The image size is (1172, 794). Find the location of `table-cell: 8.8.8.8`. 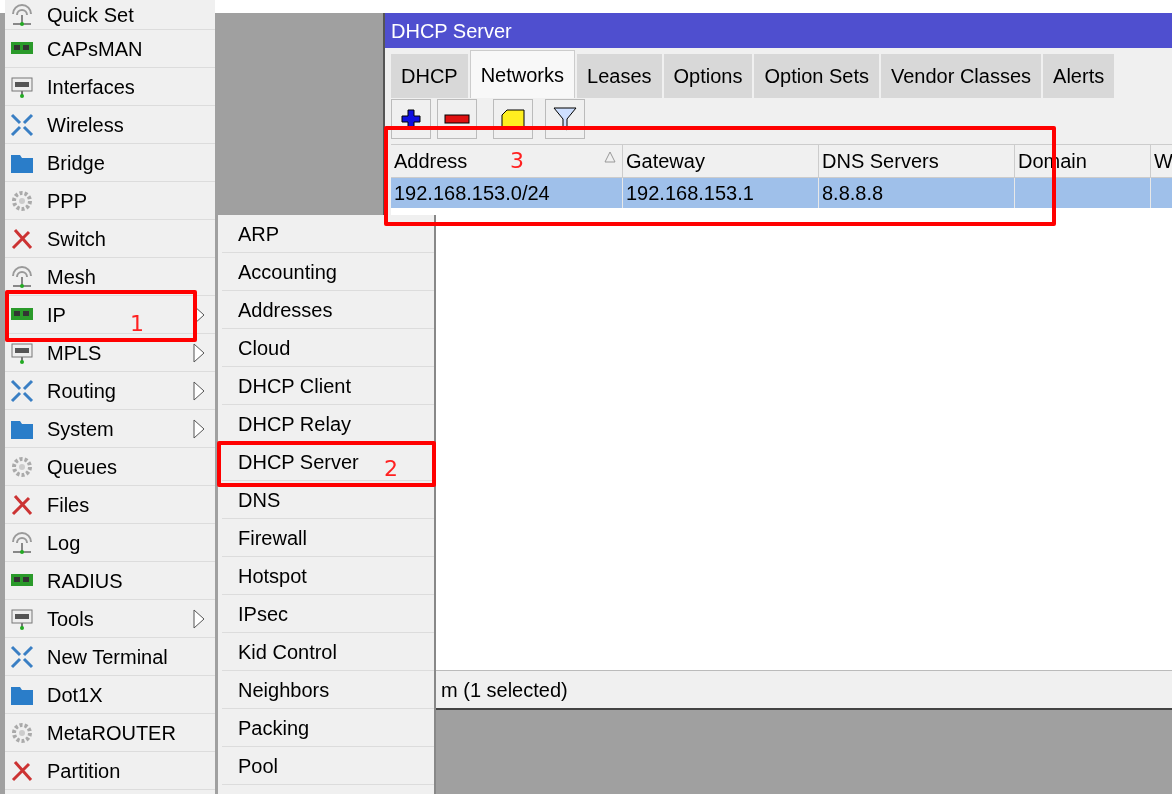

table-cell: 8.8.8.8 is located at coordinates (917, 193).